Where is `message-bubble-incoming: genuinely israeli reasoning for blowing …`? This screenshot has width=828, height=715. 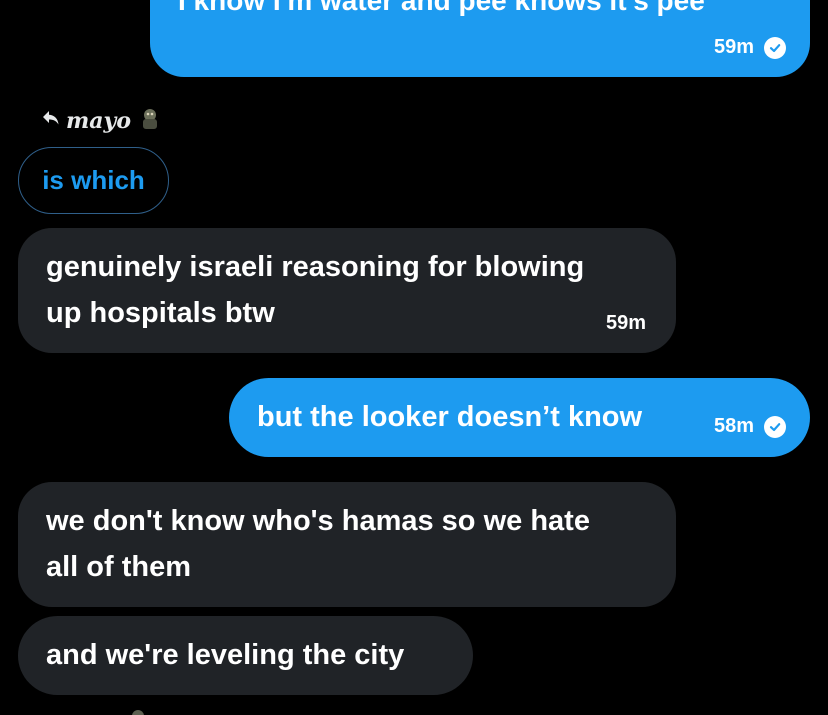 message-bubble-incoming: genuinely israeli reasoning for blowing … is located at coordinates (347, 290).